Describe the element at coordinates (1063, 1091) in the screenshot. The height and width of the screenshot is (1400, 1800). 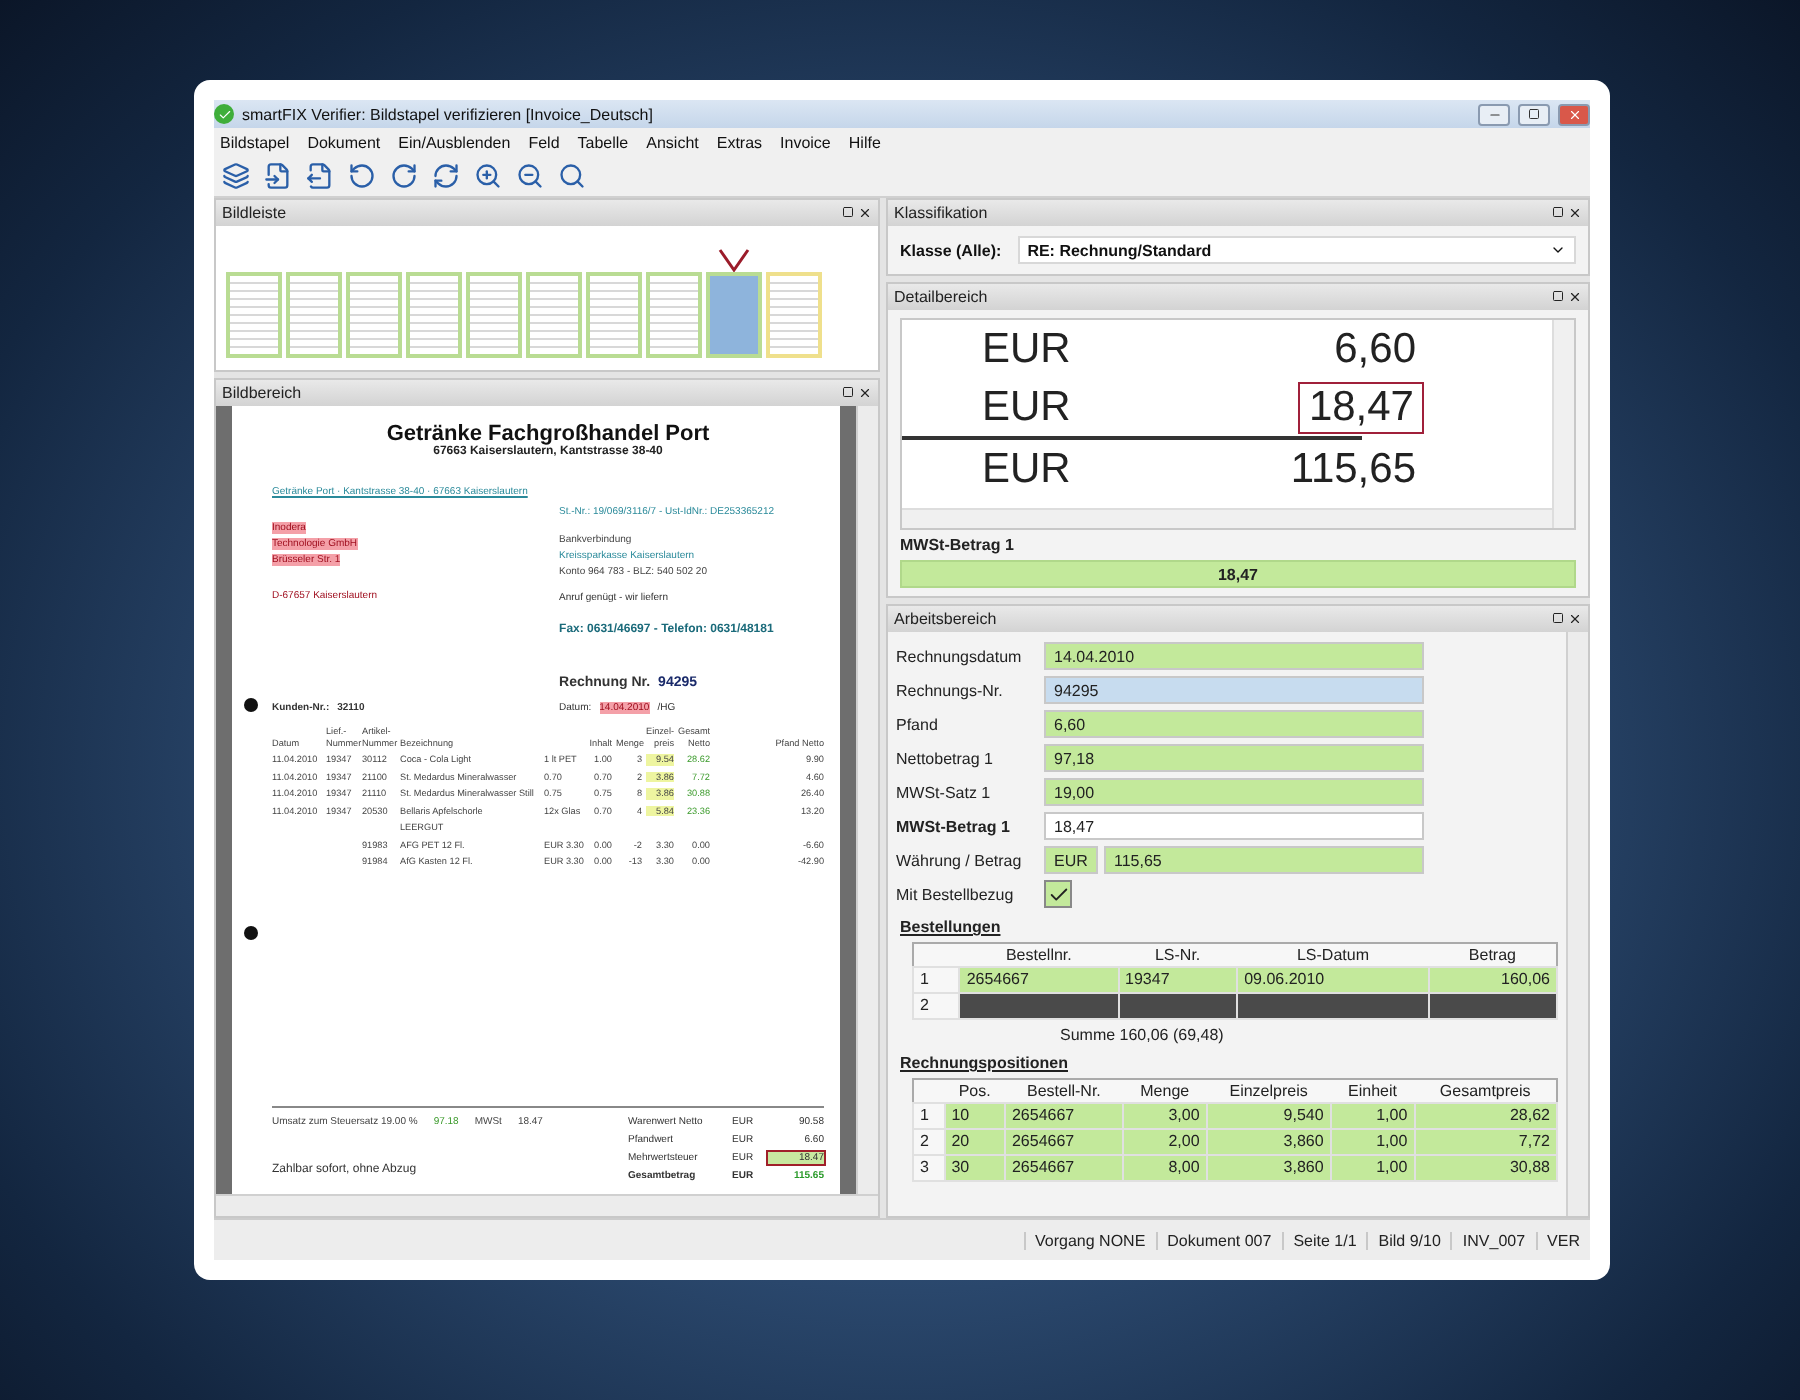
I see `column-heading: Bestell-Nr.` at that location.